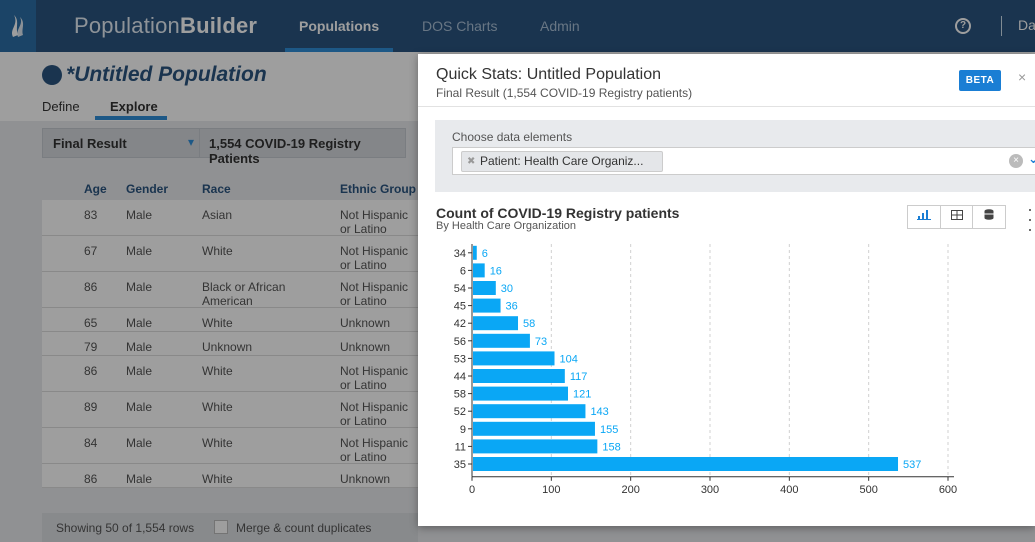  I want to click on chart-view-toggle, so click(956, 217).